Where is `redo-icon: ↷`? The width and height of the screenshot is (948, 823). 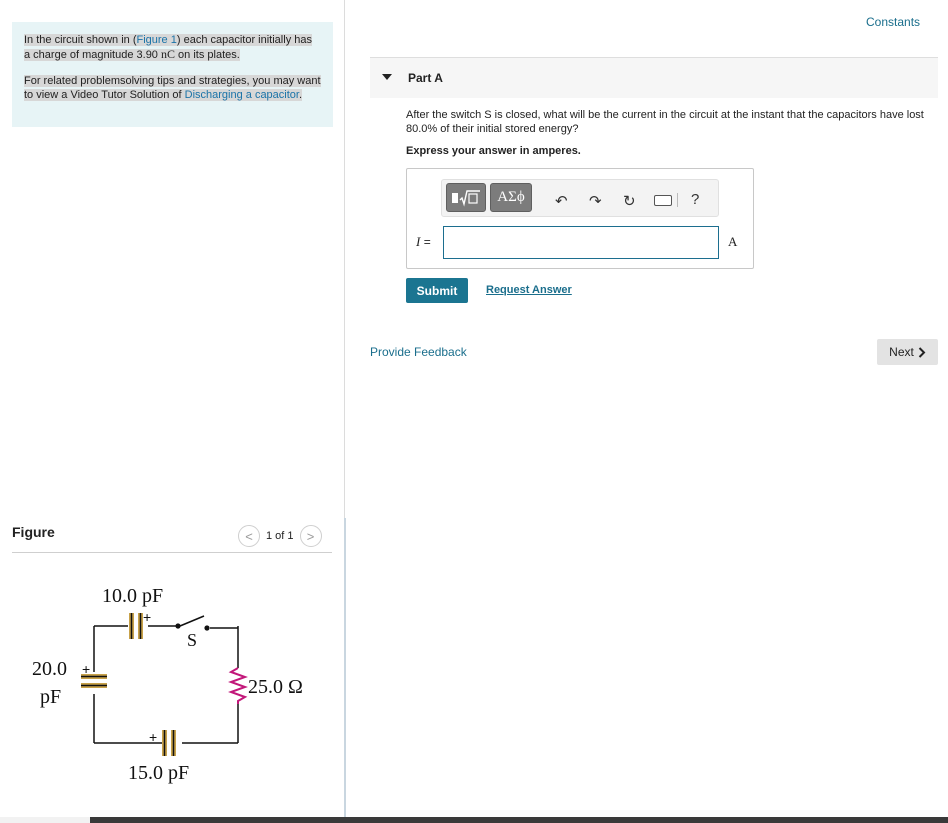 redo-icon: ↷ is located at coordinates (595, 201).